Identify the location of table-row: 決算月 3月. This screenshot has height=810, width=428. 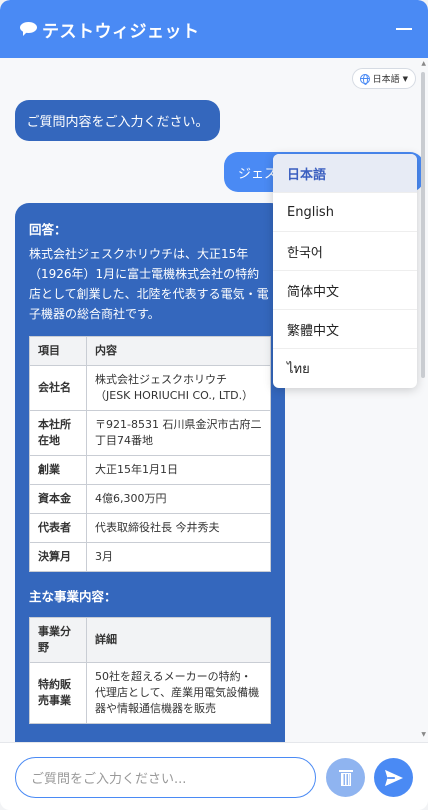
(150, 557).